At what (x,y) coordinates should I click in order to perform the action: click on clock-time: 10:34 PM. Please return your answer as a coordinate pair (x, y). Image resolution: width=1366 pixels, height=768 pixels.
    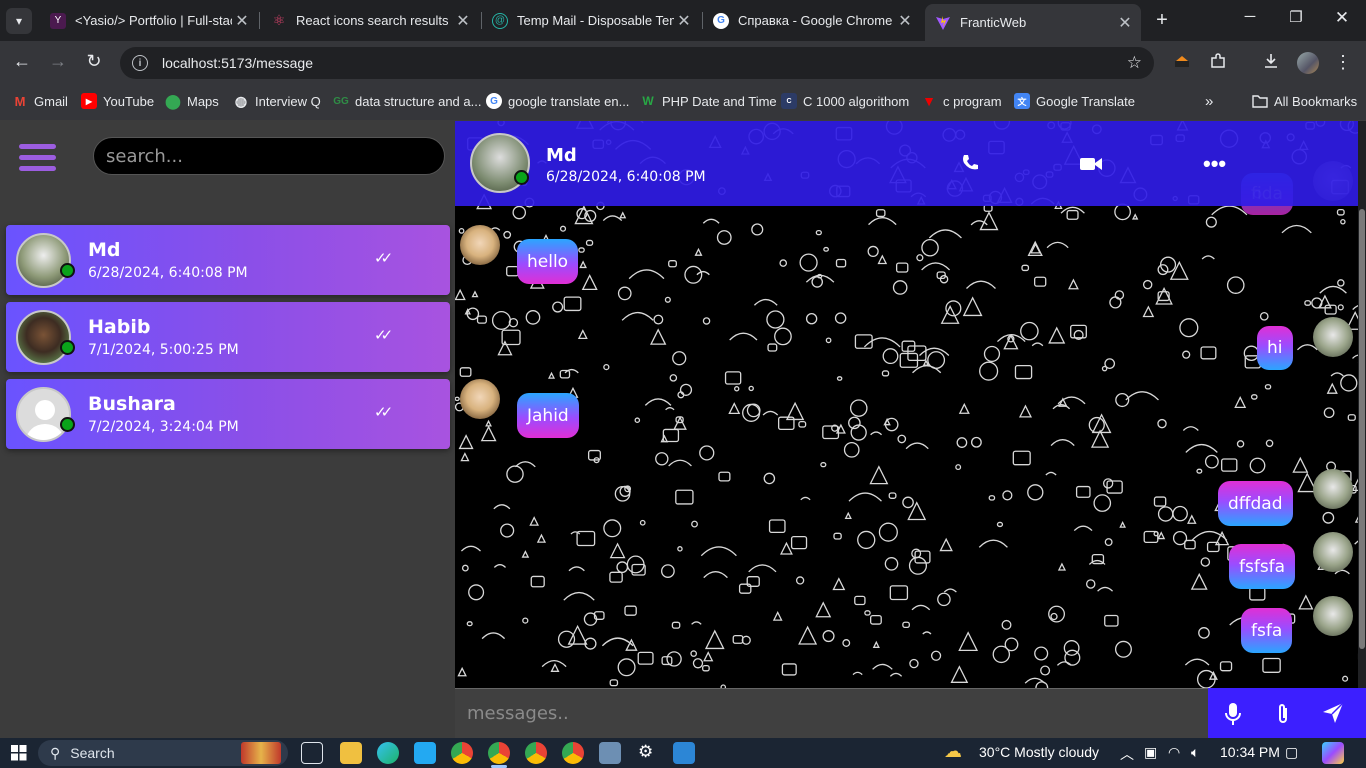
    Looking at the image, I should click on (1250, 752).